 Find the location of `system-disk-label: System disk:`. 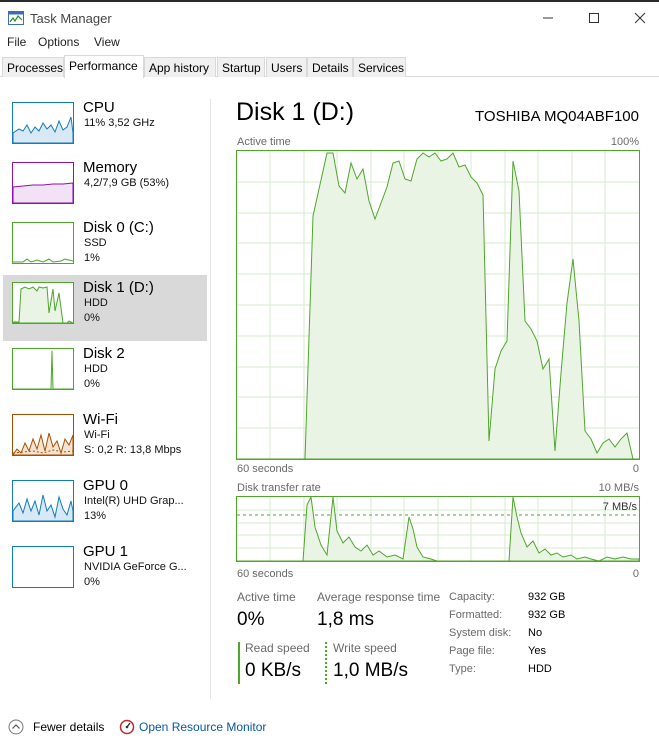

system-disk-label: System disk: is located at coordinates (480, 633).